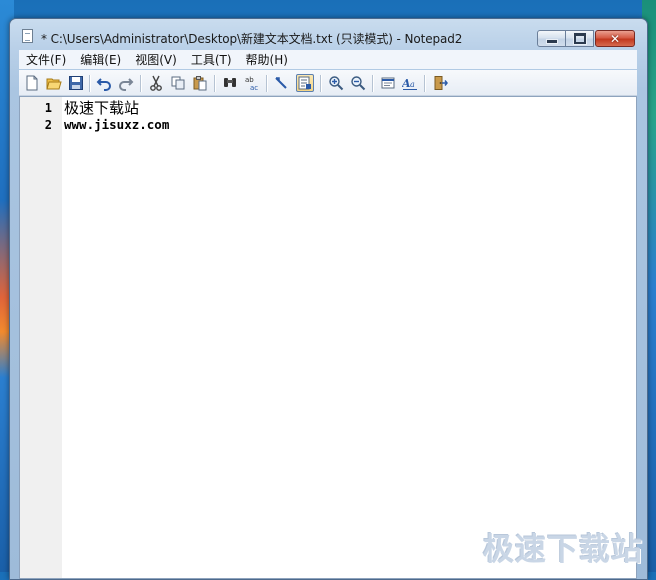 This screenshot has height=580, width=656. I want to click on zoom-out-button, so click(358, 83).